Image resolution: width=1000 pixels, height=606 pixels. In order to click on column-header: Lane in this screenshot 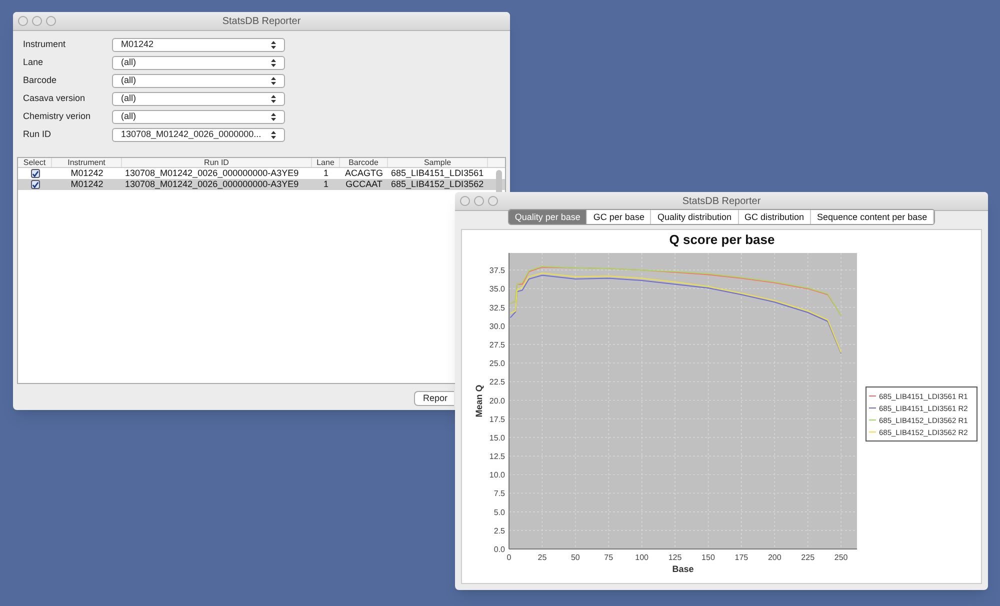, I will do `click(326, 162)`.